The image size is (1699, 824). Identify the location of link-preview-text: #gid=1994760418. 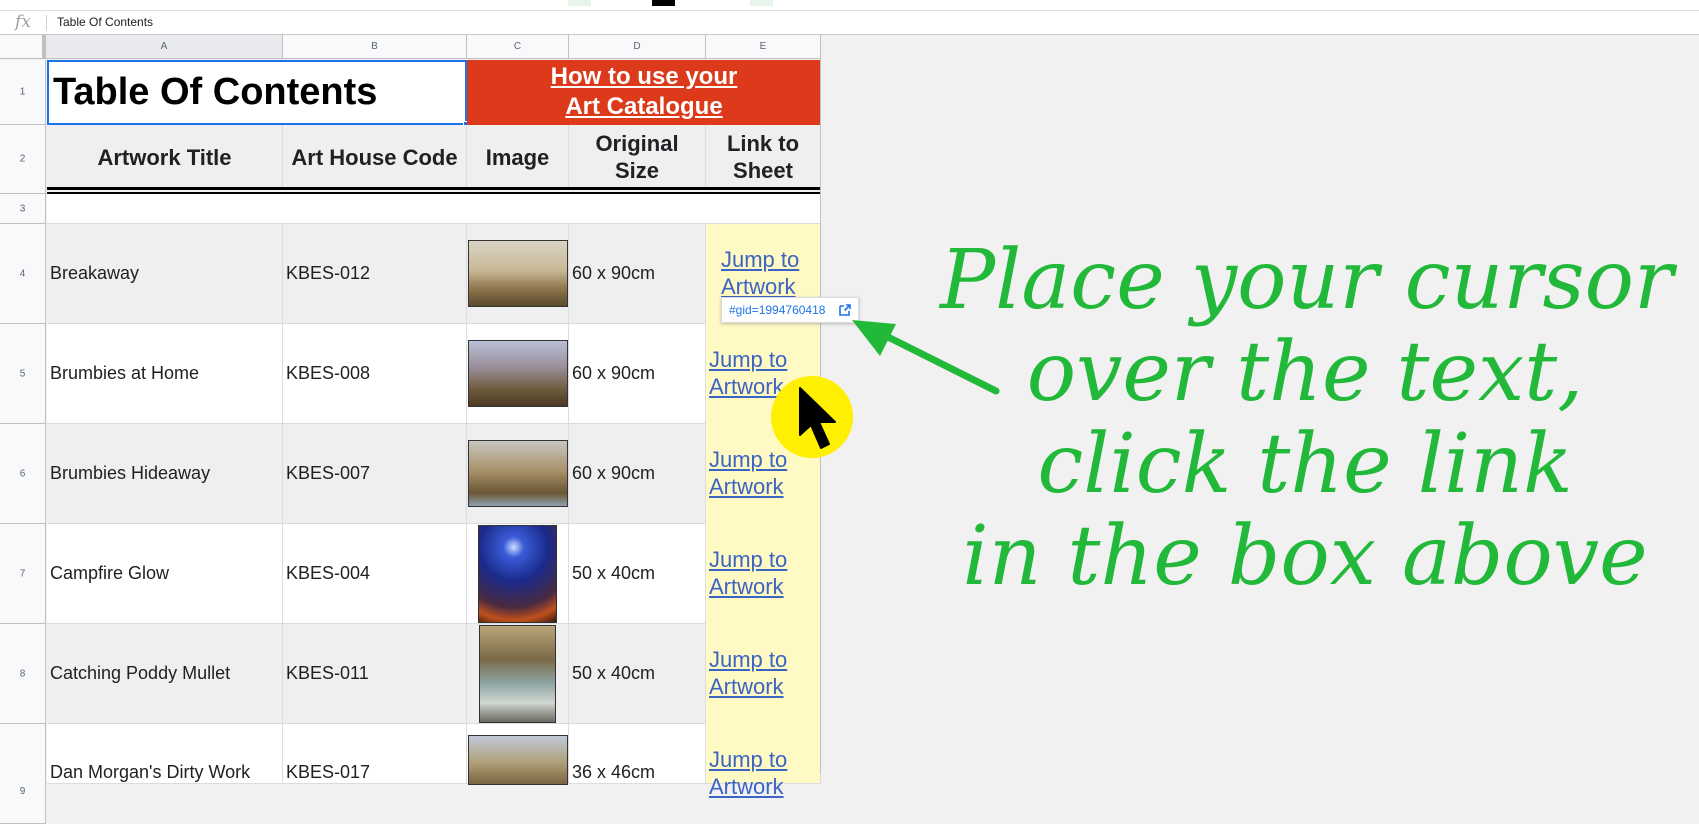
(777, 310).